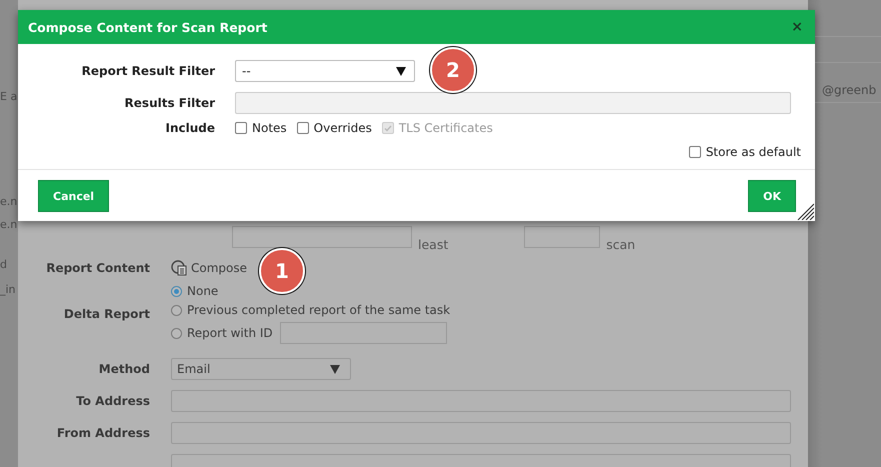 Image resolution: width=881 pixels, height=467 pixels. What do you see at coordinates (621, 244) in the screenshot?
I see `scan-text: scan` at bounding box center [621, 244].